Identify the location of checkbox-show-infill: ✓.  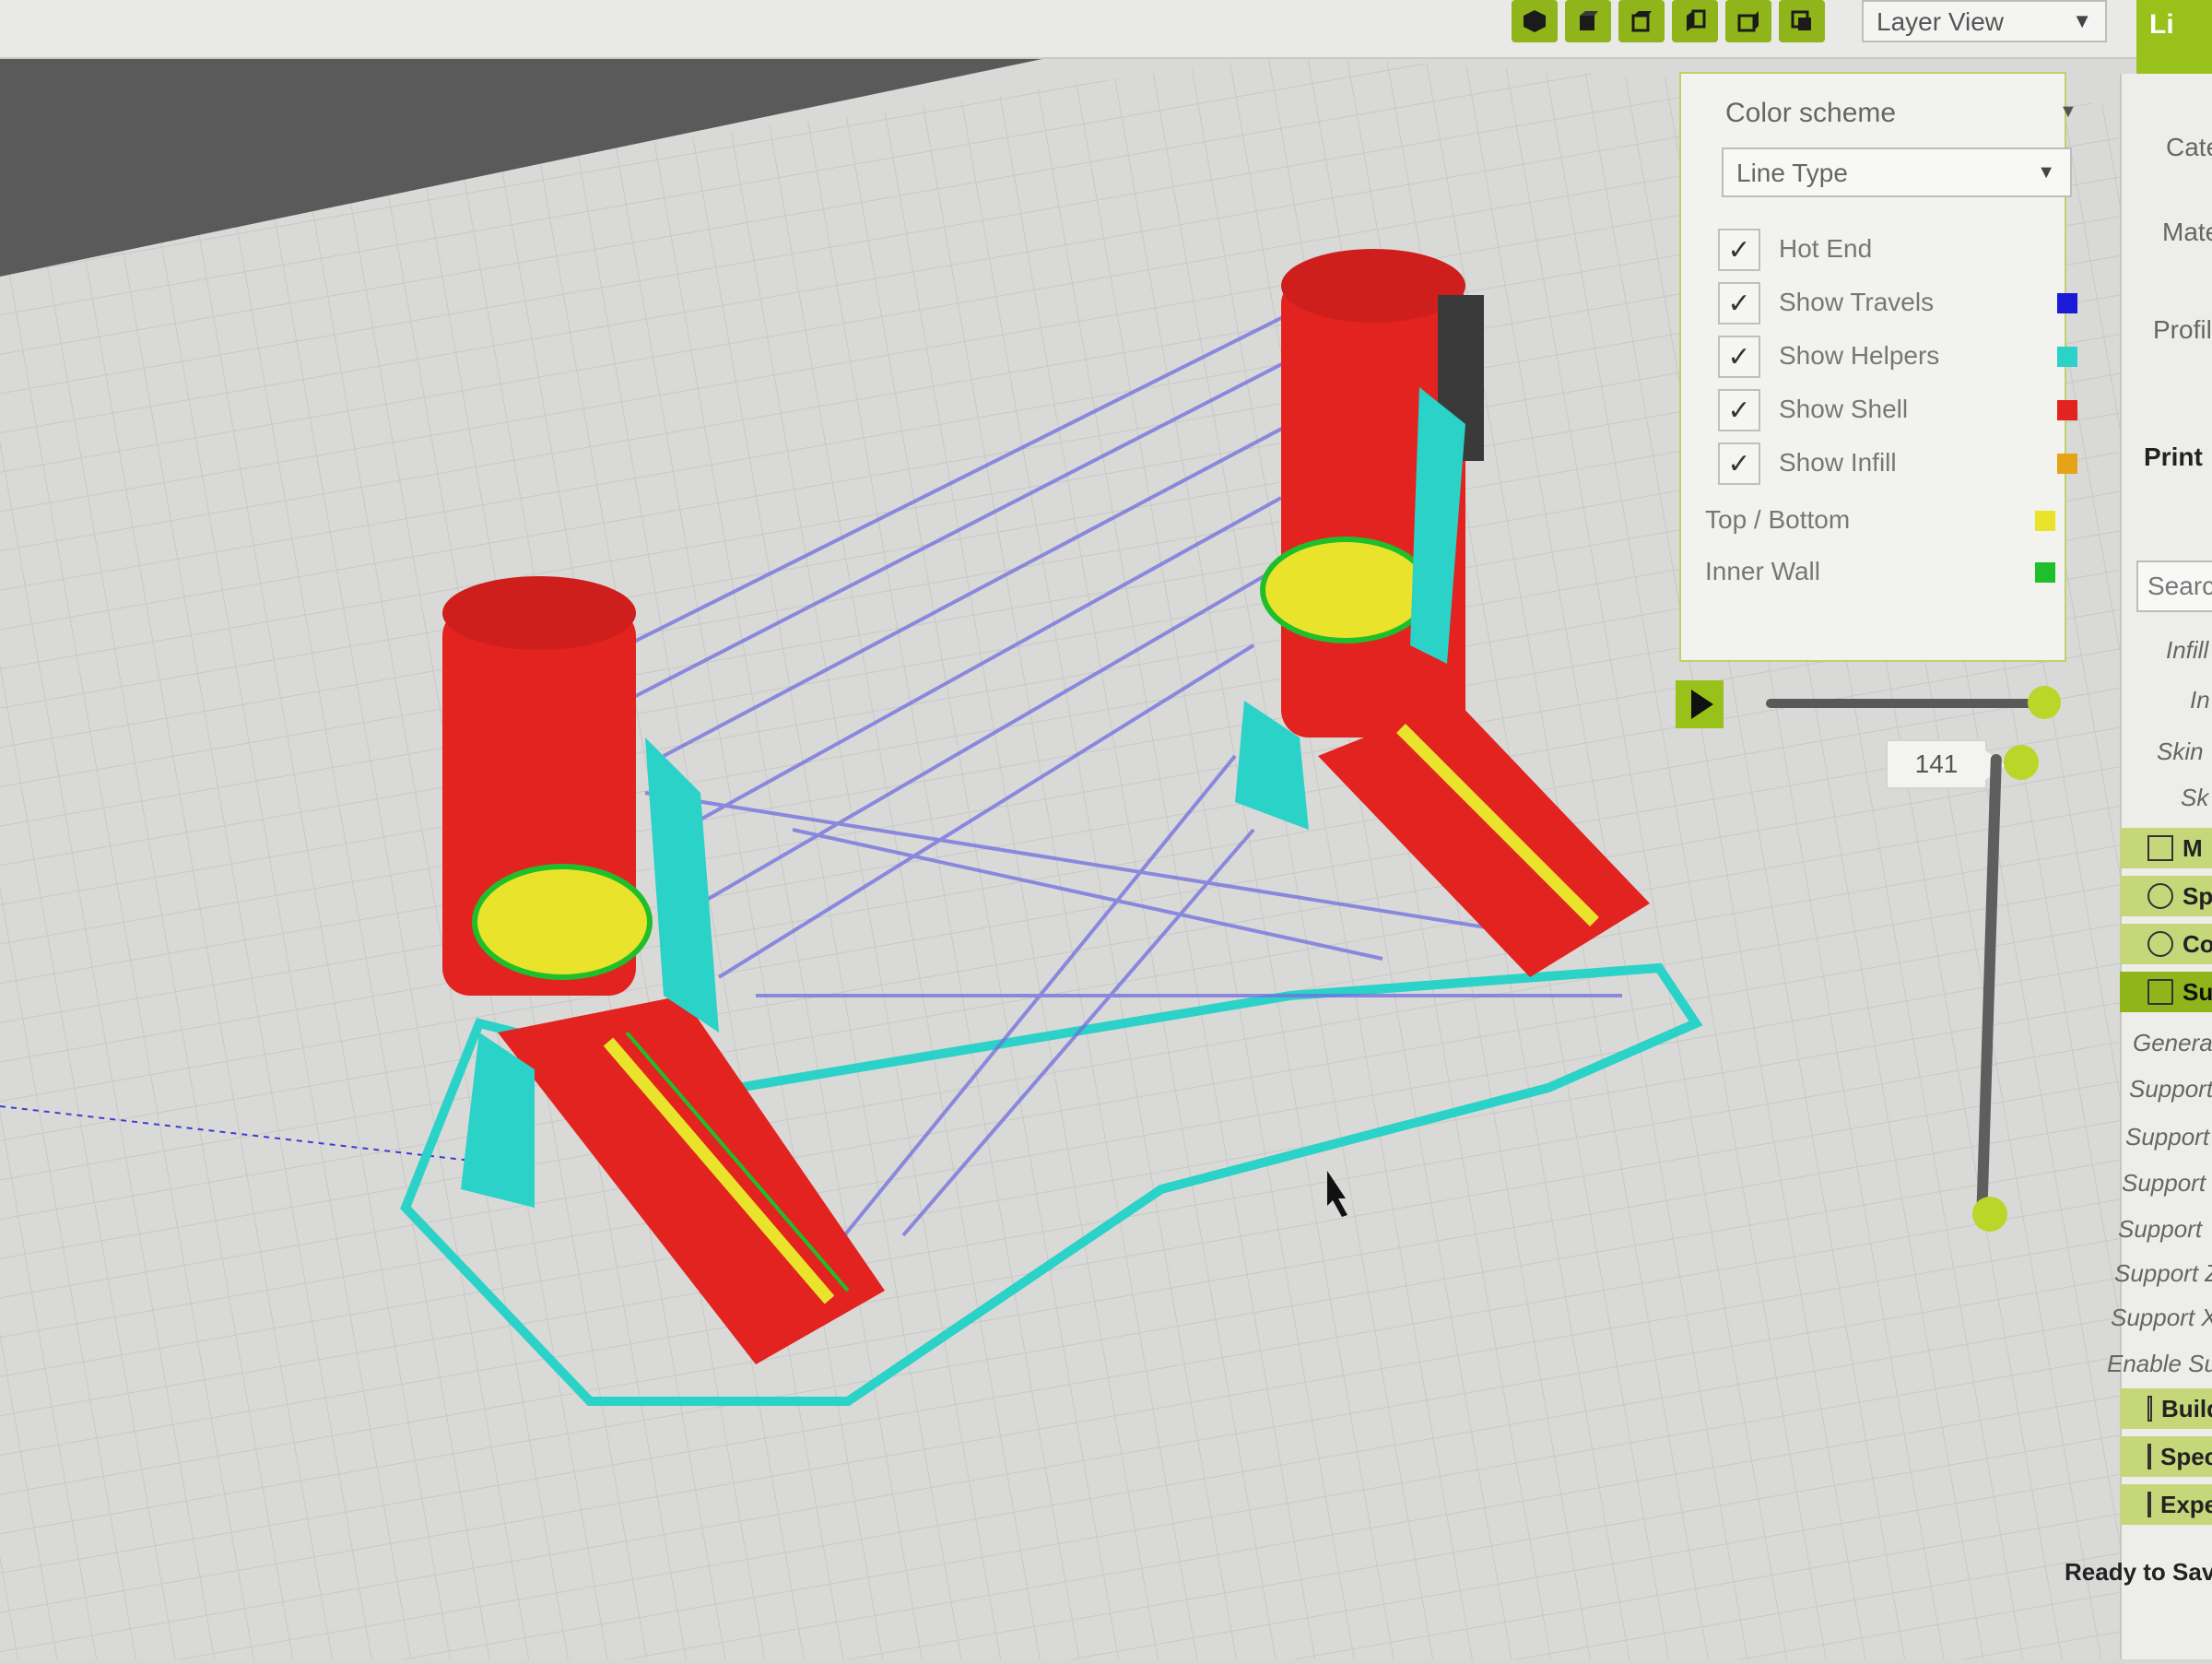
(1739, 464).